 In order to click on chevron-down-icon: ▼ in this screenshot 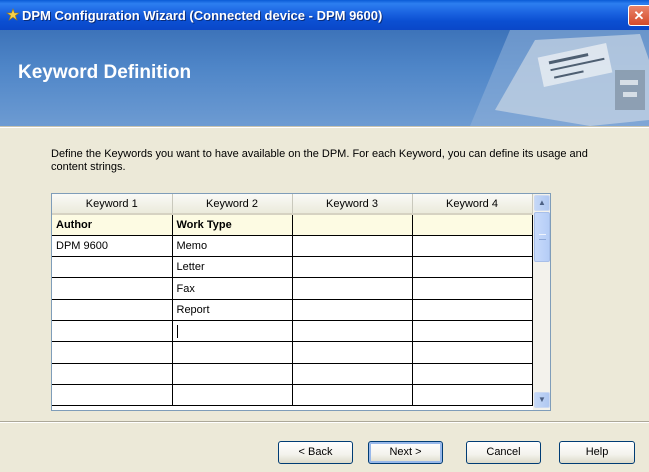, I will do `click(542, 399)`.